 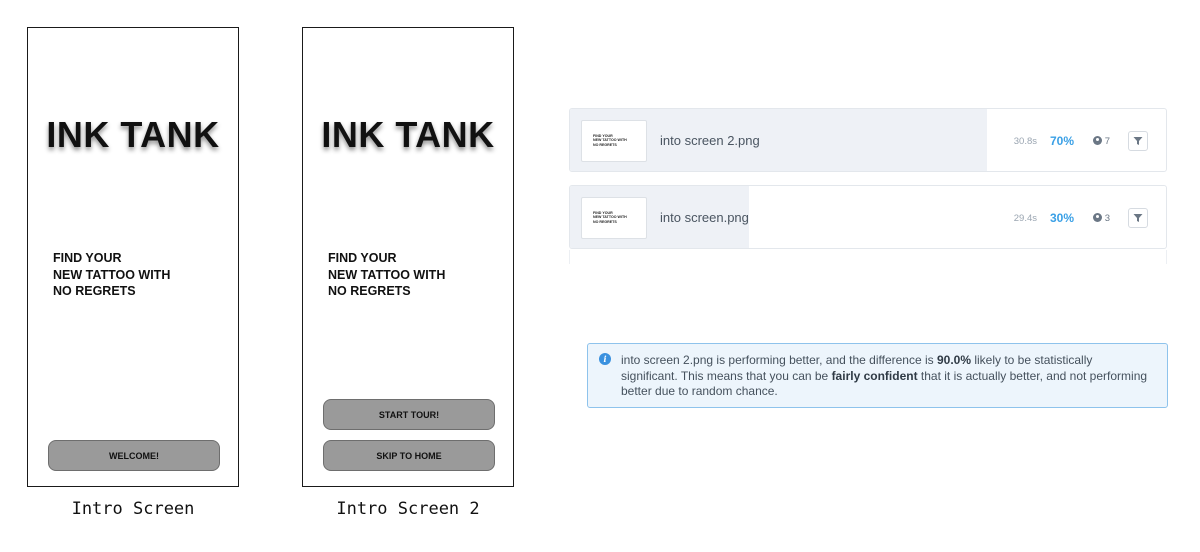 I want to click on file-name: into screen.png, so click(x=704, y=217).